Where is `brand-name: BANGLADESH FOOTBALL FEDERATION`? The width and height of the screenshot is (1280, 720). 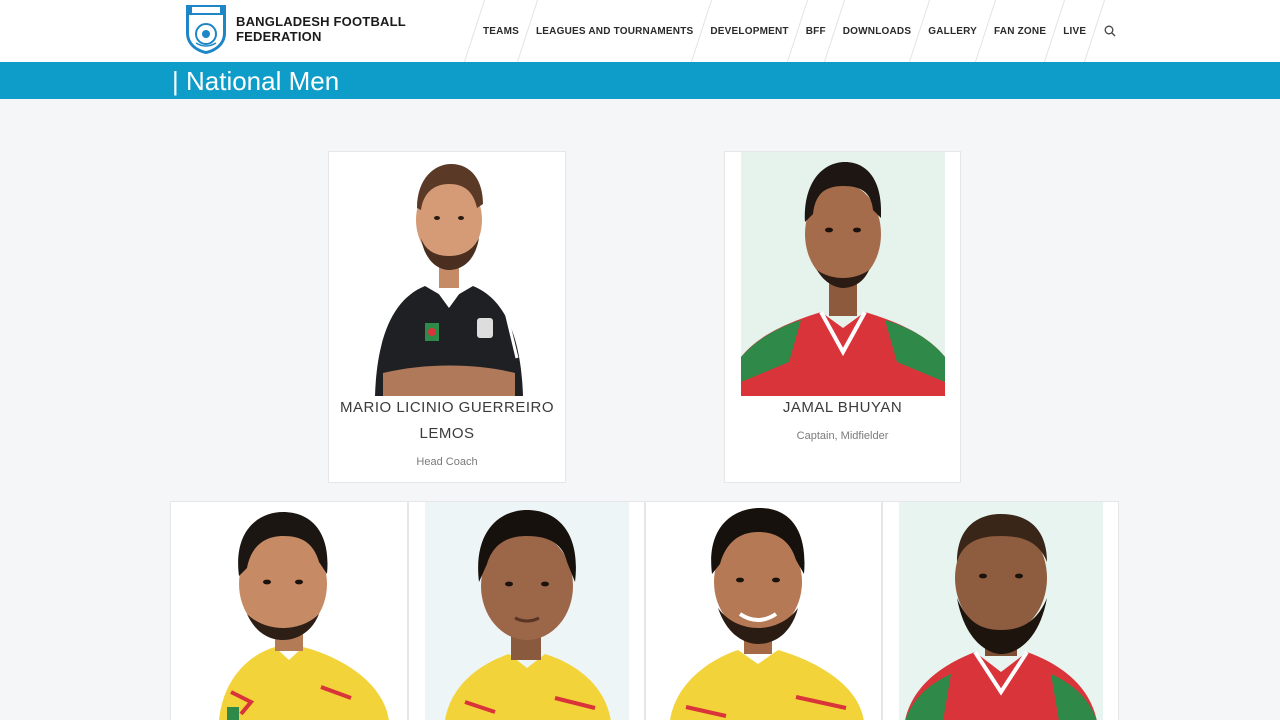
brand-name: BANGLADESH FOOTBALL FEDERATION is located at coordinates (321, 29).